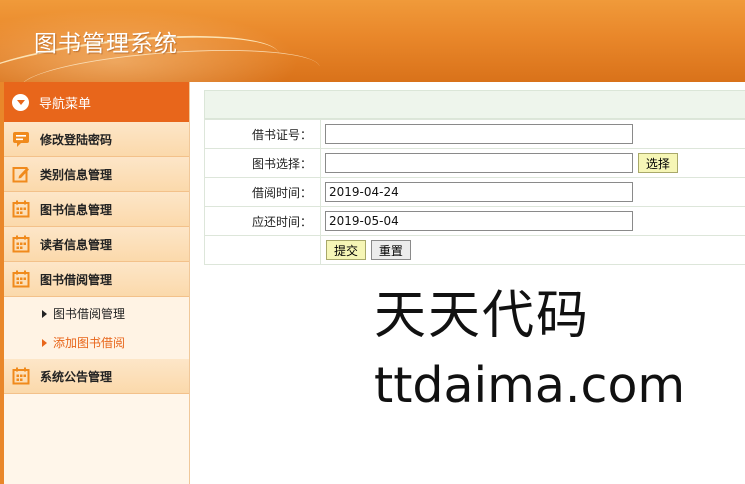 Image resolution: width=745 pixels, height=484 pixels. Describe the element at coordinates (76, 376) in the screenshot. I see `sidebar-item-label: 系统公告管理` at that location.